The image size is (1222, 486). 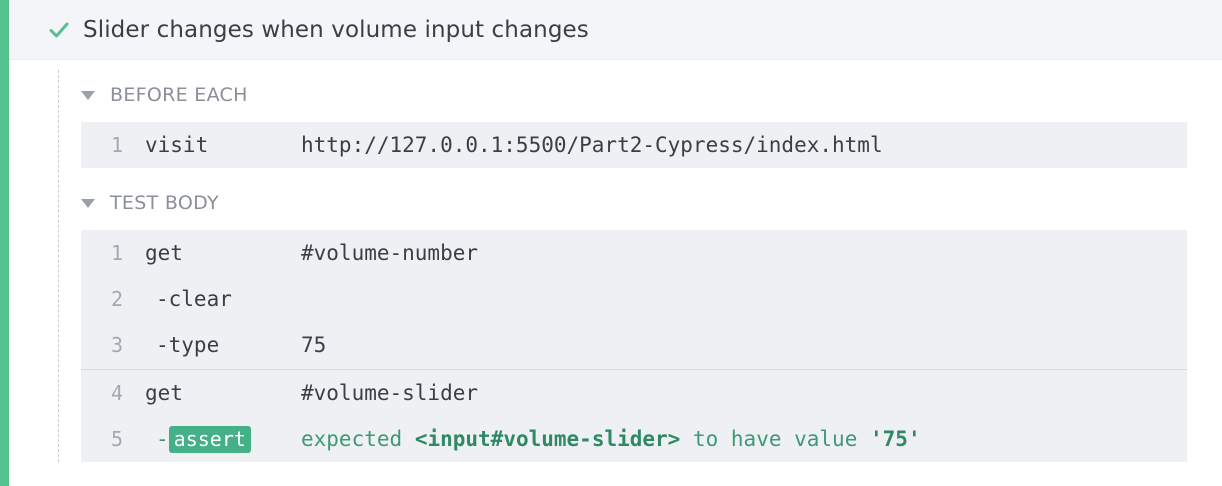 I want to click on hook-header-test-body: TEST BODY, so click(x=150, y=203).